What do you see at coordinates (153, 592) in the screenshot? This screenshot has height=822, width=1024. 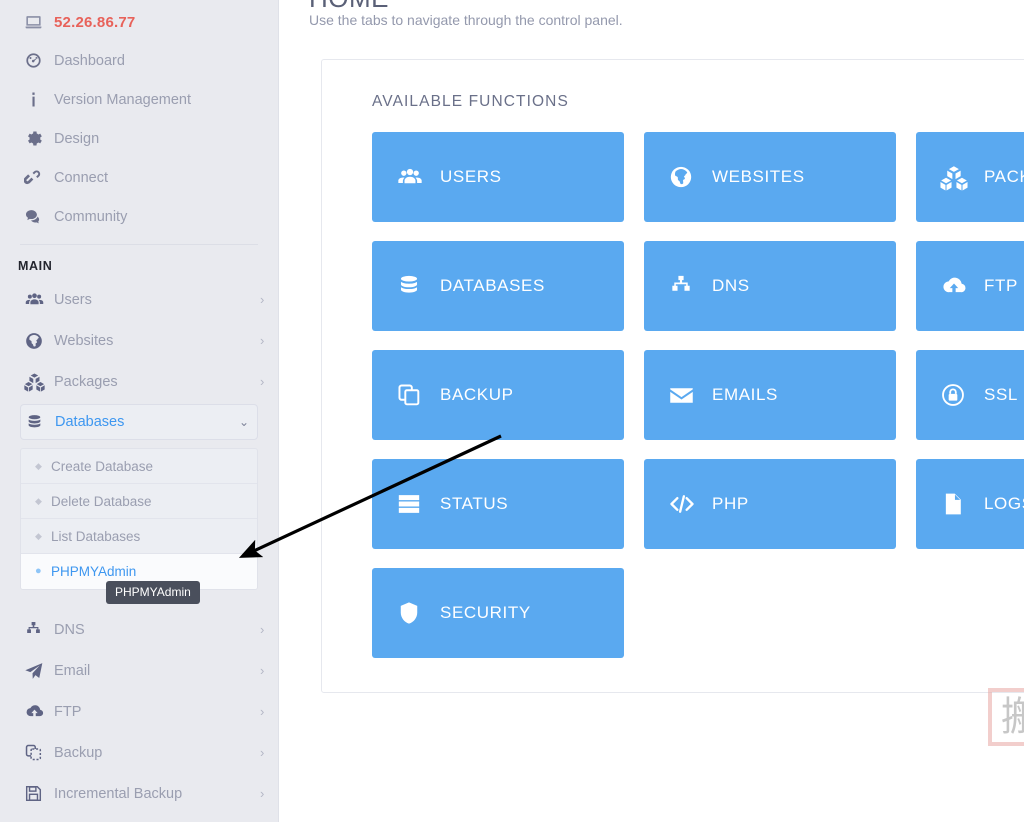 I see `tooltip-phpmyadmin: PHPMYAdmin` at bounding box center [153, 592].